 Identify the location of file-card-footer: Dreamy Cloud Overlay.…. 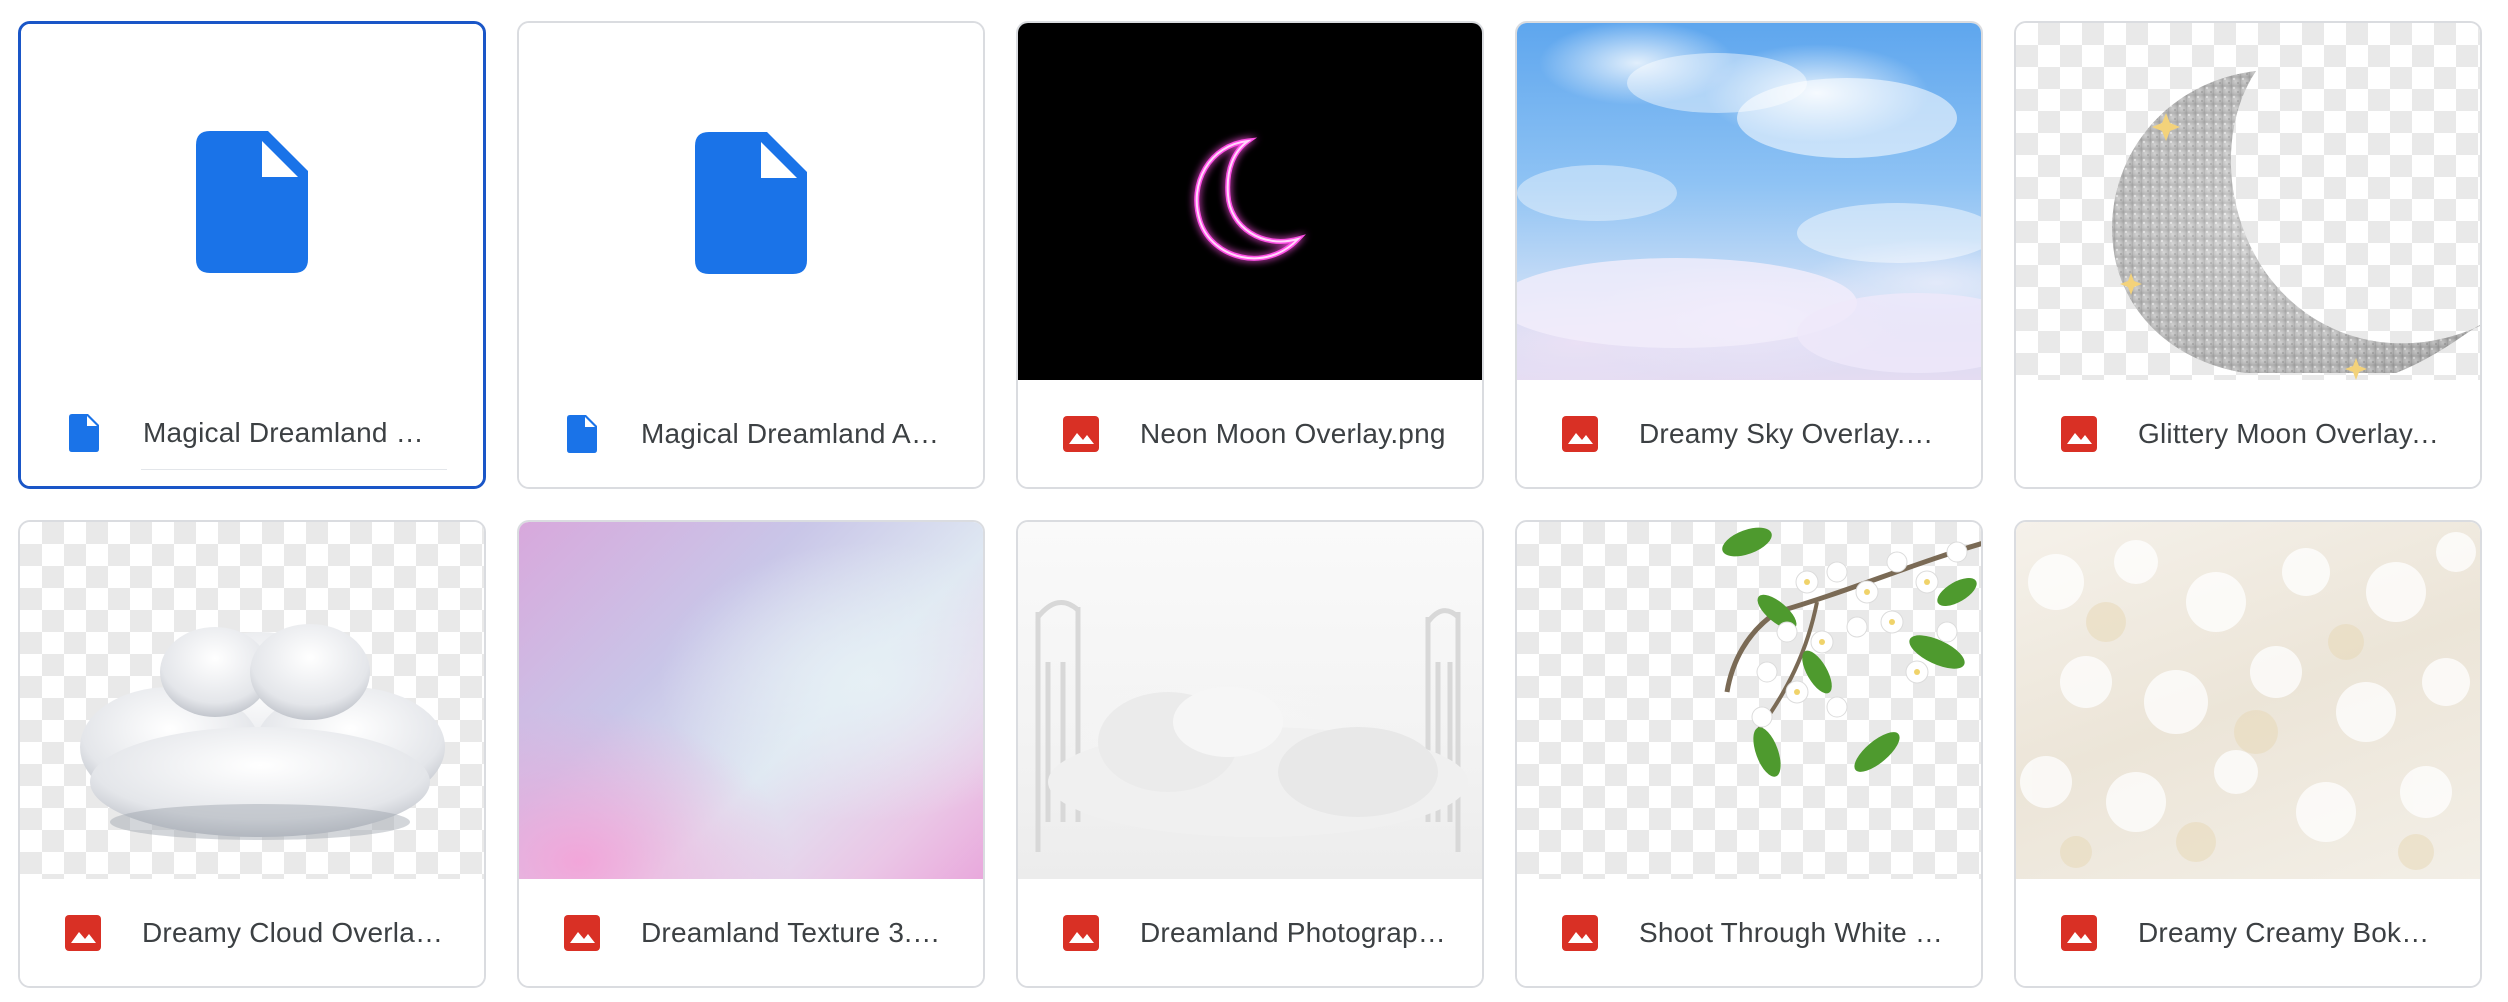
(252, 932).